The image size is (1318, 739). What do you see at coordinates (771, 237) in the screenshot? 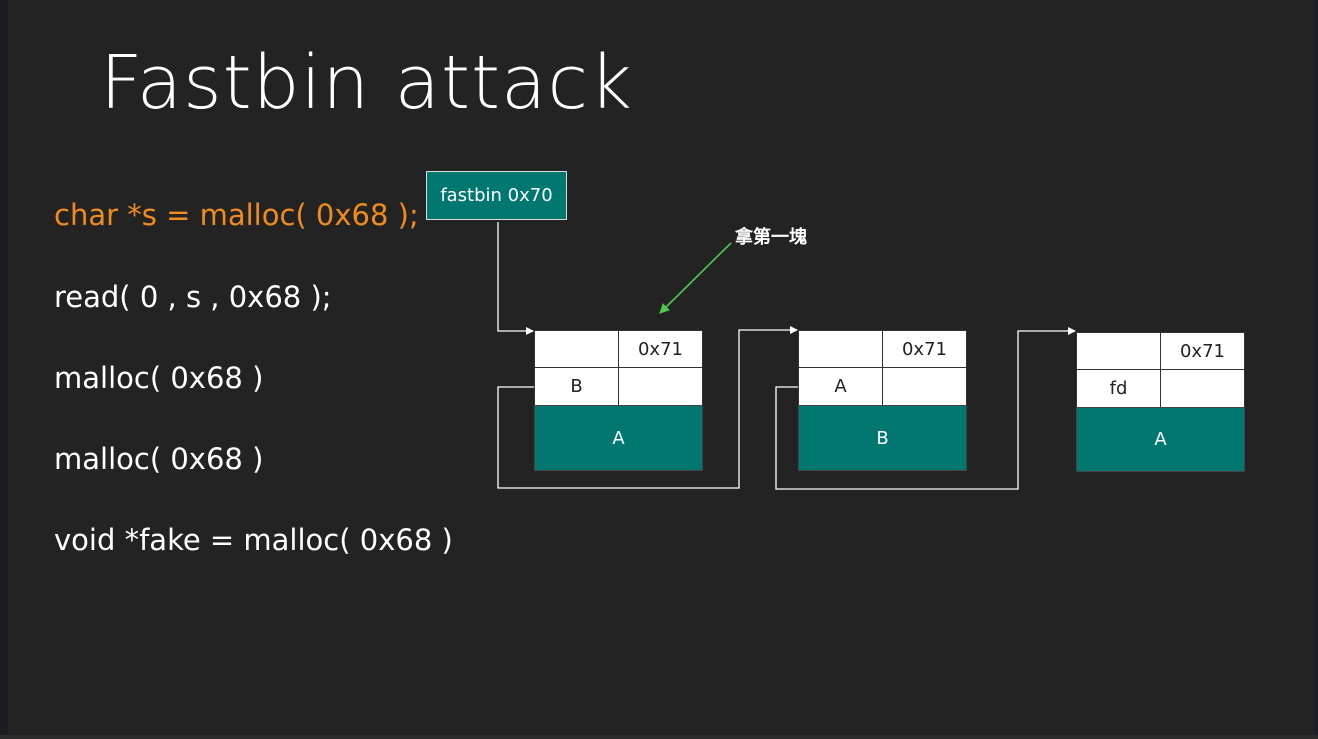
I see `annotation-label: 拿第一塊` at bounding box center [771, 237].